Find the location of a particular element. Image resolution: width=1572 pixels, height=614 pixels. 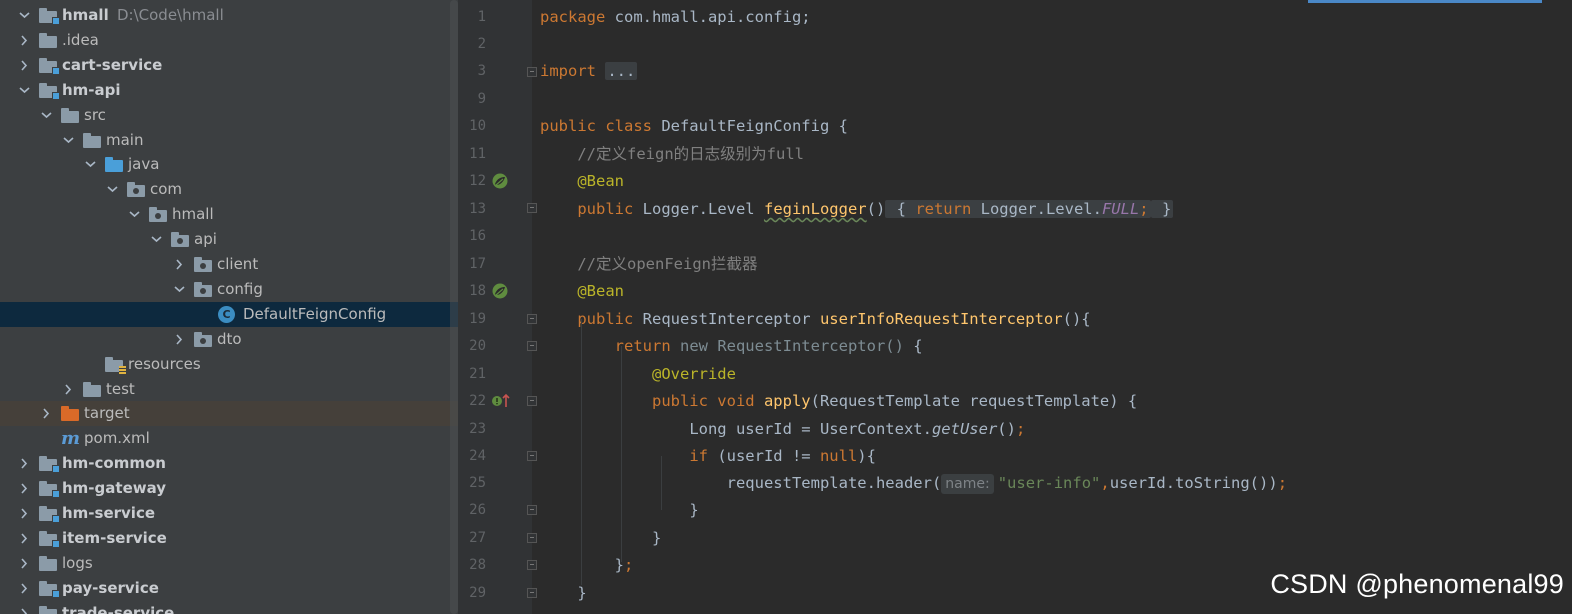

line-number: 27 is located at coordinates (477, 538).